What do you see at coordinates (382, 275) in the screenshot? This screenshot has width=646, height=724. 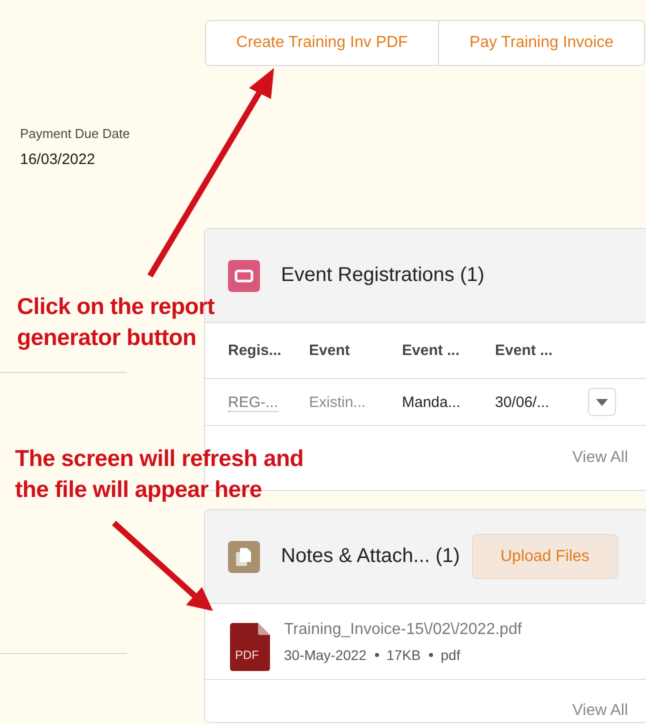 I see `card-title: Event Registrations (1)` at bounding box center [382, 275].